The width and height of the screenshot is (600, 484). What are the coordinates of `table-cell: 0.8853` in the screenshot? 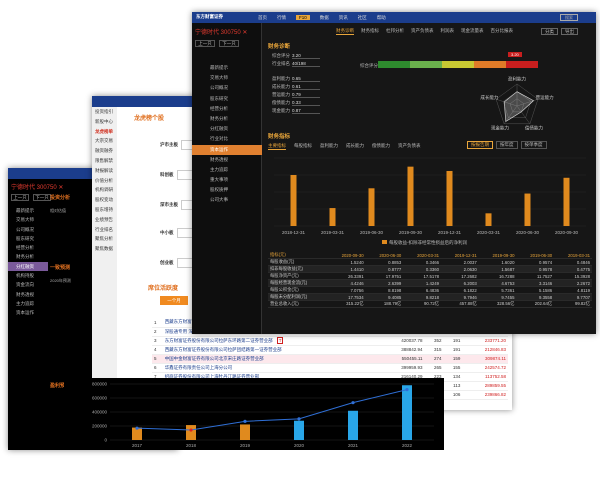 It's located at (384, 262).